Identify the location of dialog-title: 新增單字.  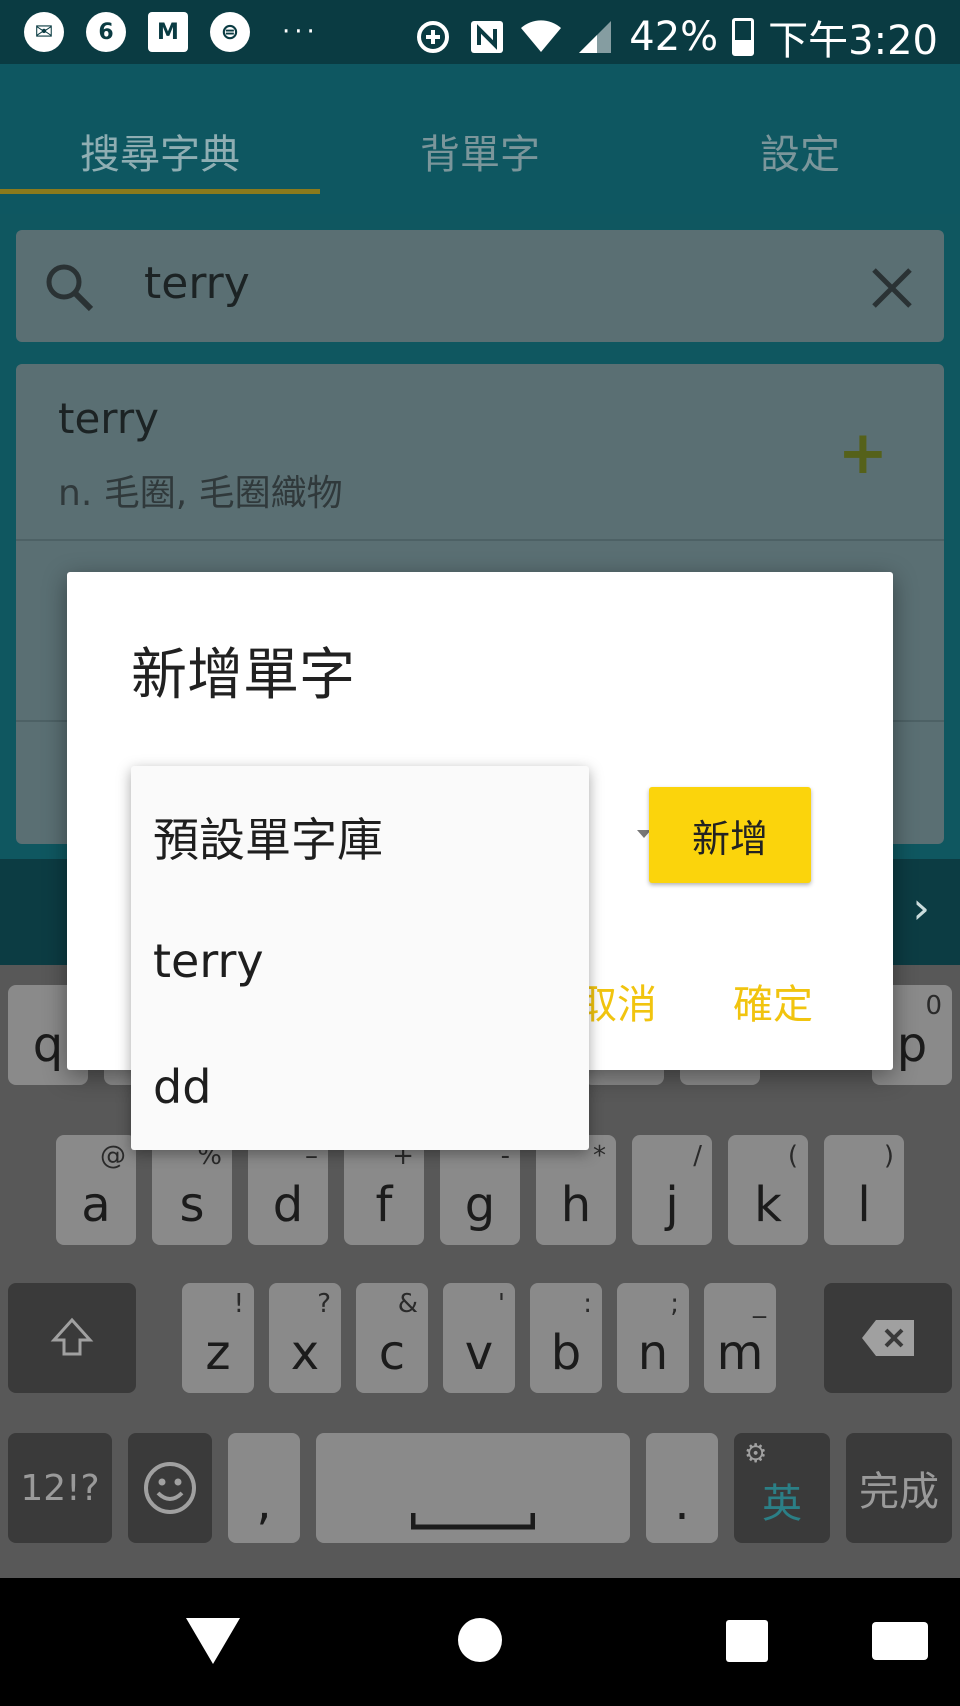
(243, 675).